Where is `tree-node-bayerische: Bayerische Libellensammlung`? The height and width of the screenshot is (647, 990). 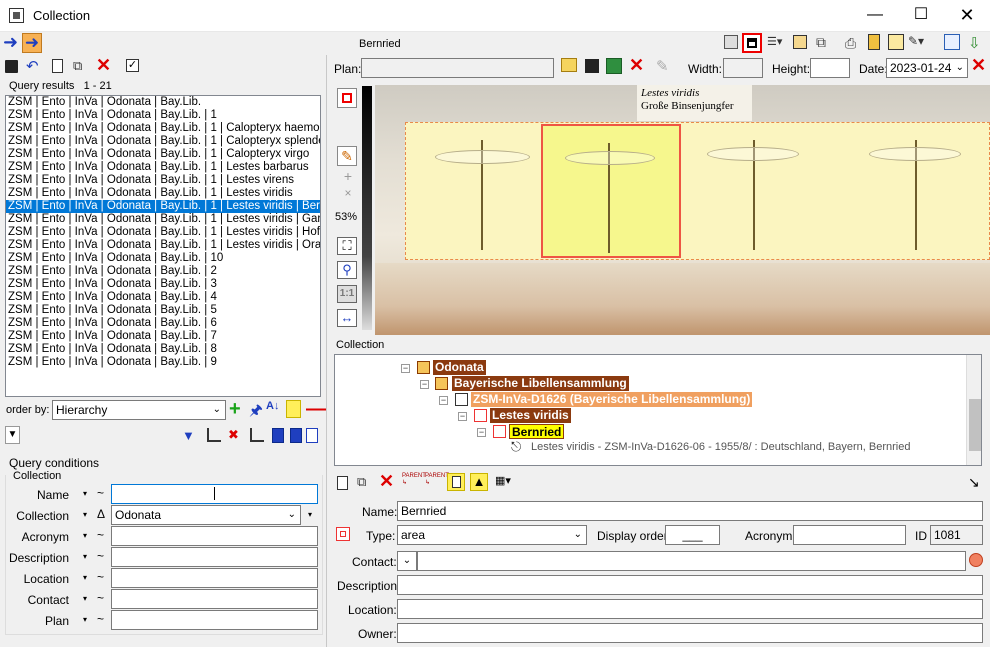 tree-node-bayerische: Bayerische Libellensammlung is located at coordinates (540, 383).